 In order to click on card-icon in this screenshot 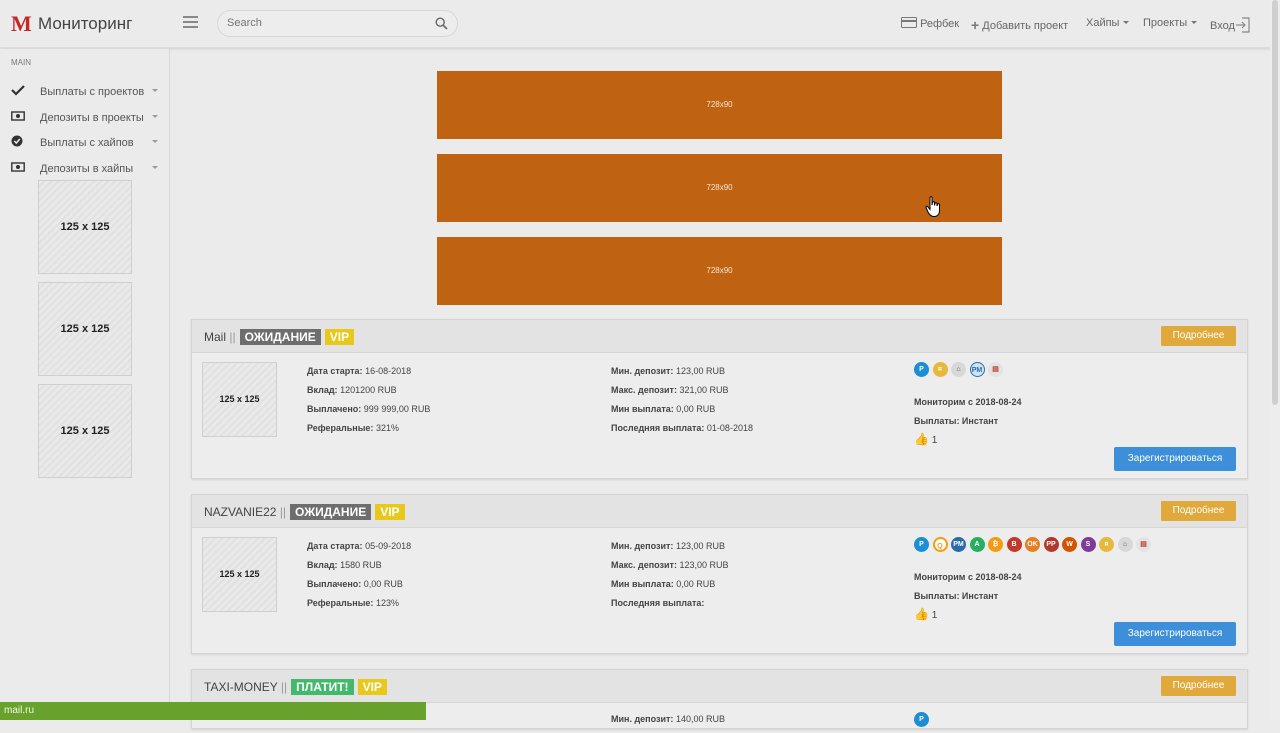, I will do `click(909, 22)`.